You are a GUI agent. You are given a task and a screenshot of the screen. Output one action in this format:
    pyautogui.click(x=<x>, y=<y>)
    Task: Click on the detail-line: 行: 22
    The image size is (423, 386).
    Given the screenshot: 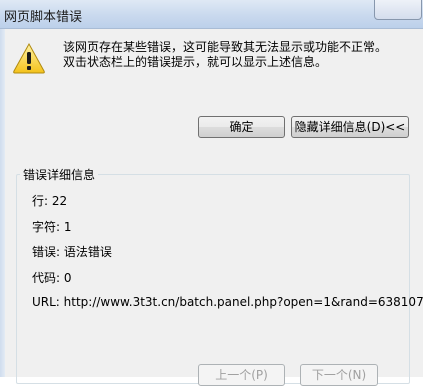 What is the action you would take?
    pyautogui.click(x=50, y=201)
    